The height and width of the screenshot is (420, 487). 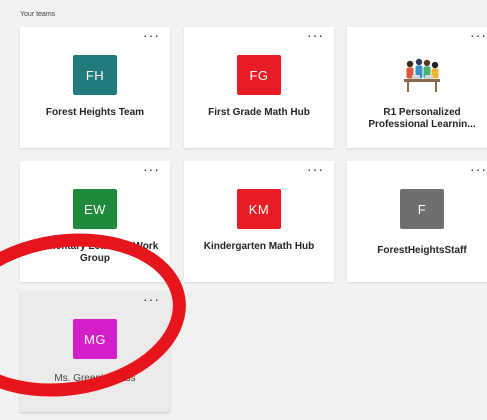 I want to click on team-name: Ms. Green's Class, so click(x=95, y=378).